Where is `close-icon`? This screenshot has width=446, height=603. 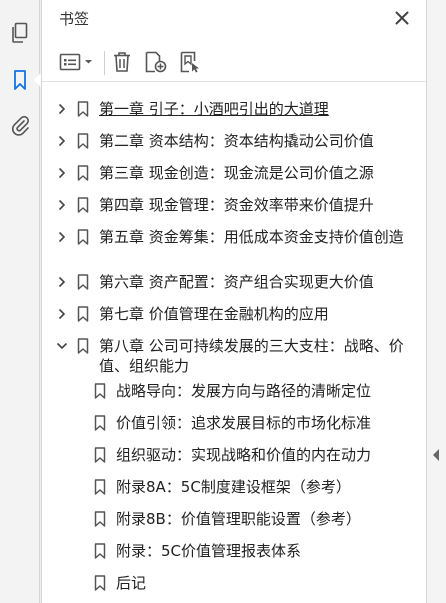 close-icon is located at coordinates (402, 18).